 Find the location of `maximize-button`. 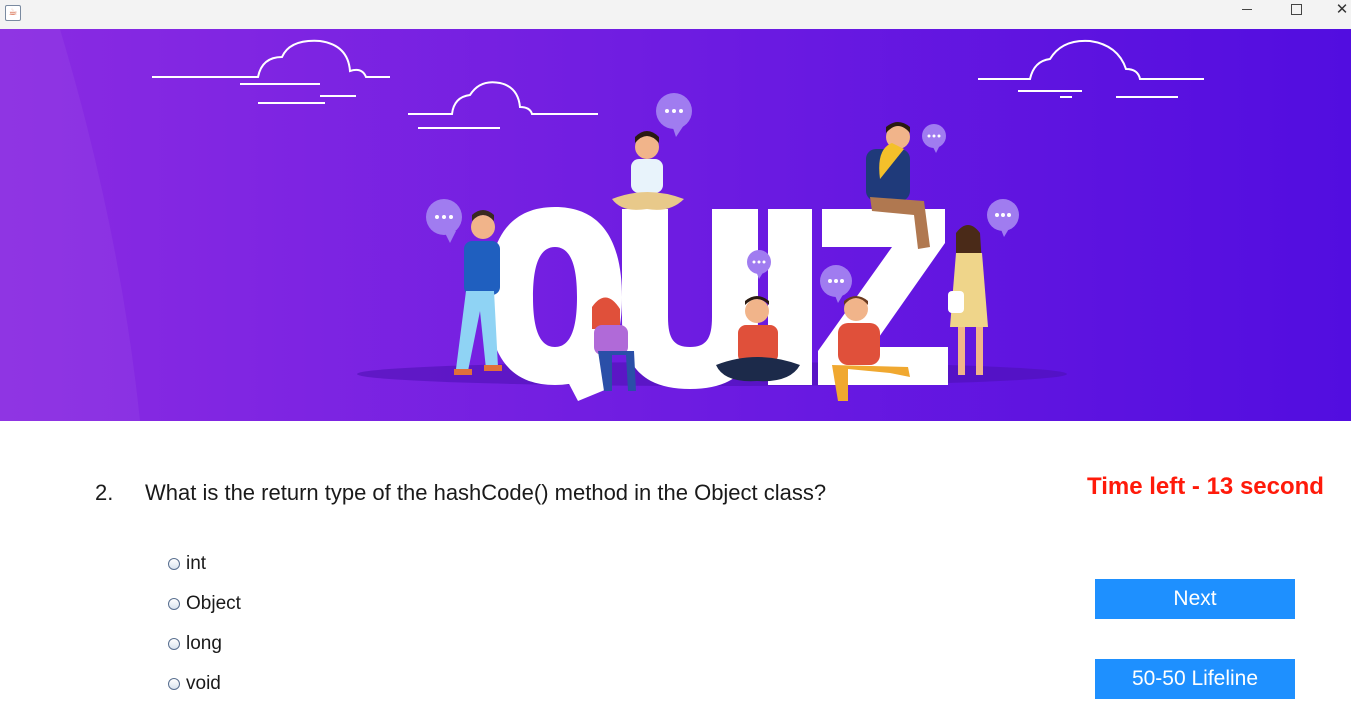

maximize-button is located at coordinates (1296, 14).